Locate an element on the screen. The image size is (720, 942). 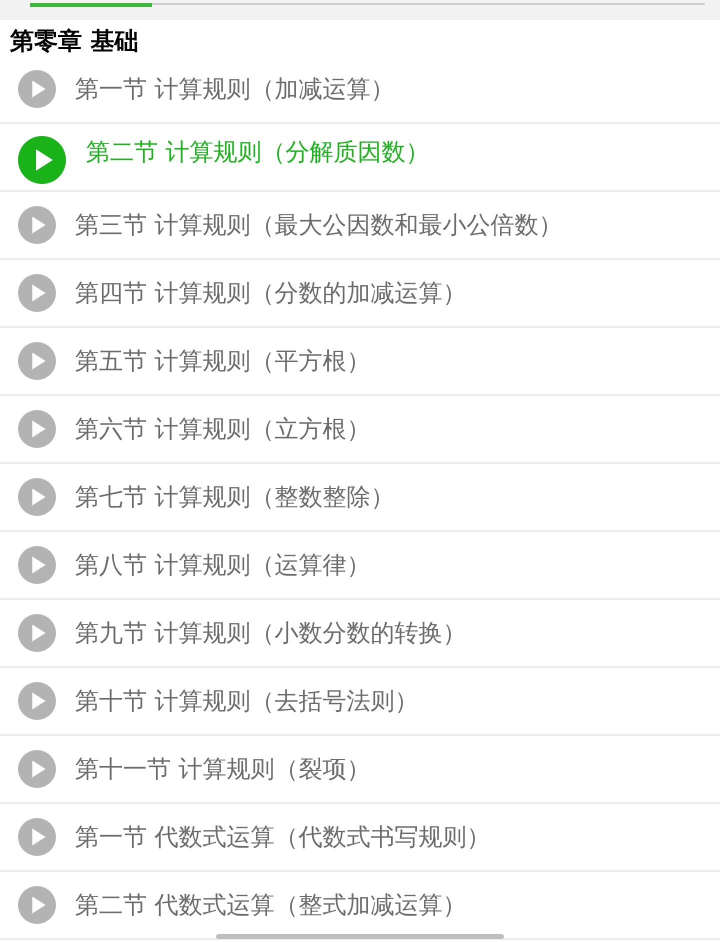
lesson-title: 第十节 计算规则（去括号法则） is located at coordinates (247, 701).